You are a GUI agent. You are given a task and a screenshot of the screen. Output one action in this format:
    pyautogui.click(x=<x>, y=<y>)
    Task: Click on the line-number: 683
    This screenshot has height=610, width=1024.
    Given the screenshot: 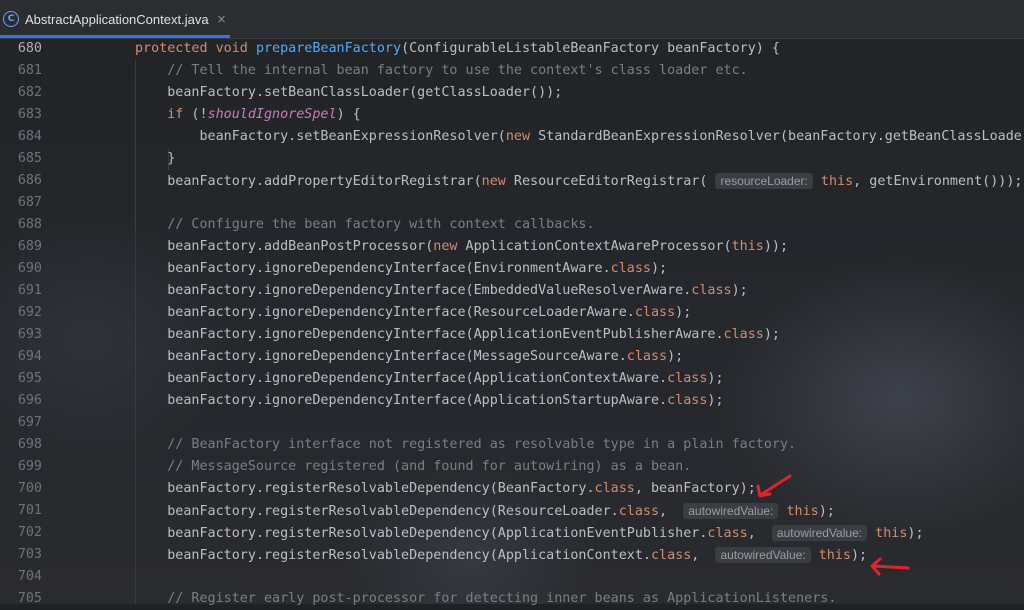 What is the action you would take?
    pyautogui.click(x=29, y=114)
    